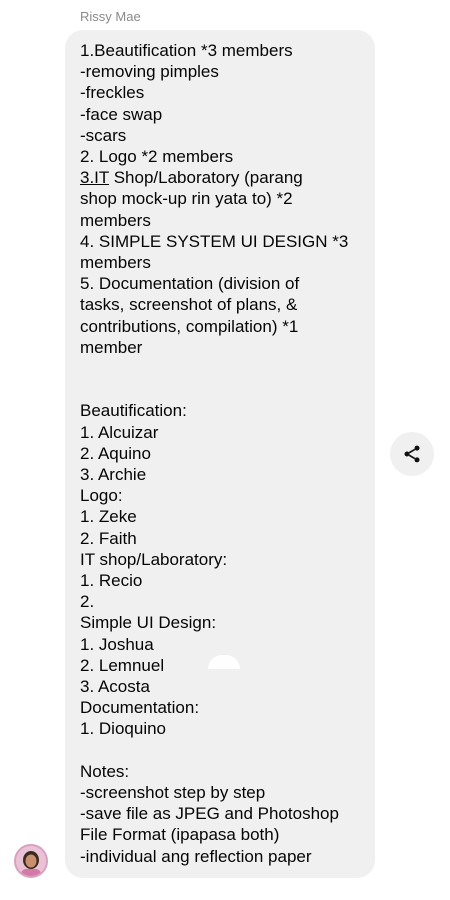 This screenshot has height=900, width=450. I want to click on it-link: 3.IT, so click(94, 177).